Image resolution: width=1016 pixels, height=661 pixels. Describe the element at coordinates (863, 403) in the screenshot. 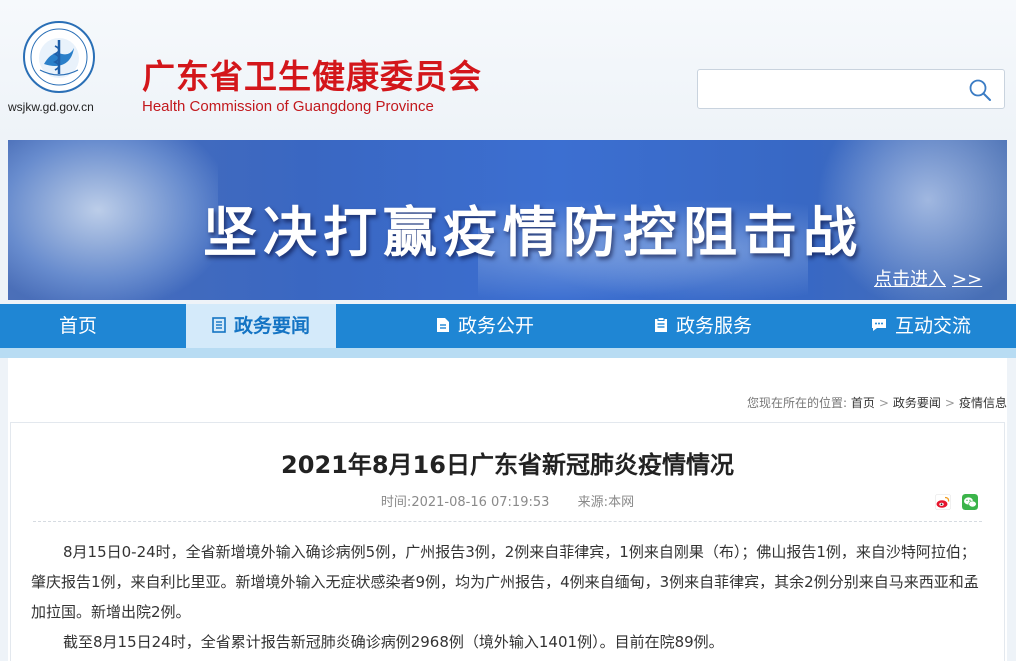

I see `breadcrumb-item-home: 首页` at that location.